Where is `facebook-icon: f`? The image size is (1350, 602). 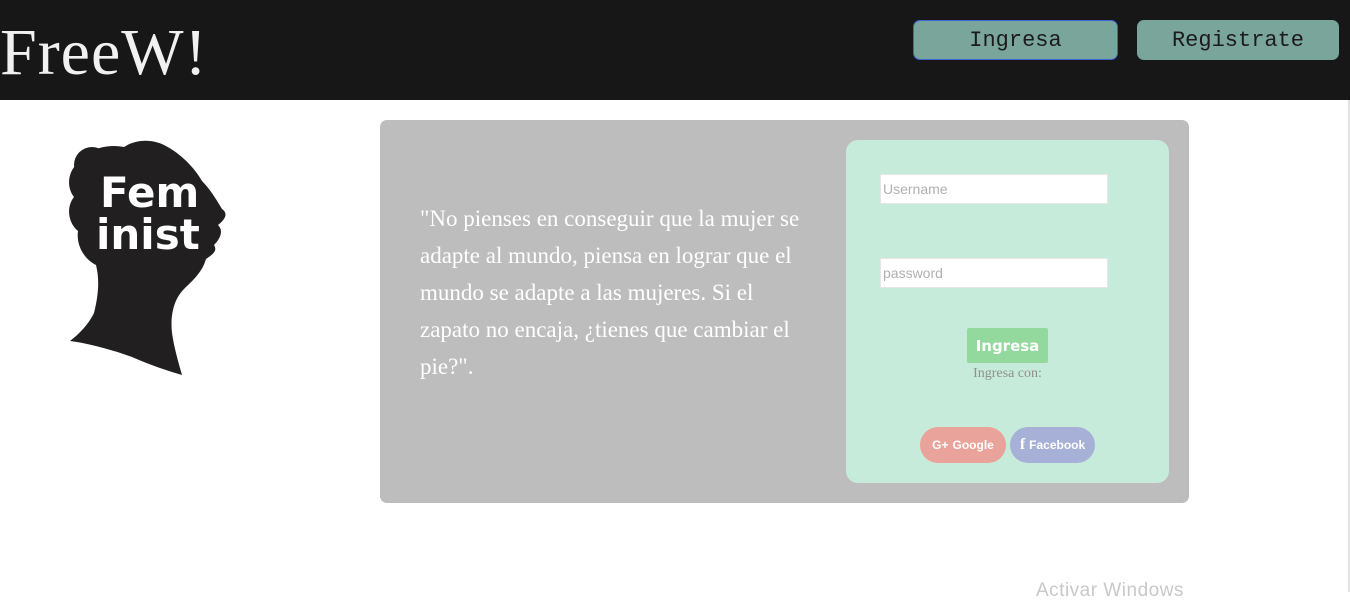
facebook-icon: f is located at coordinates (1022, 444).